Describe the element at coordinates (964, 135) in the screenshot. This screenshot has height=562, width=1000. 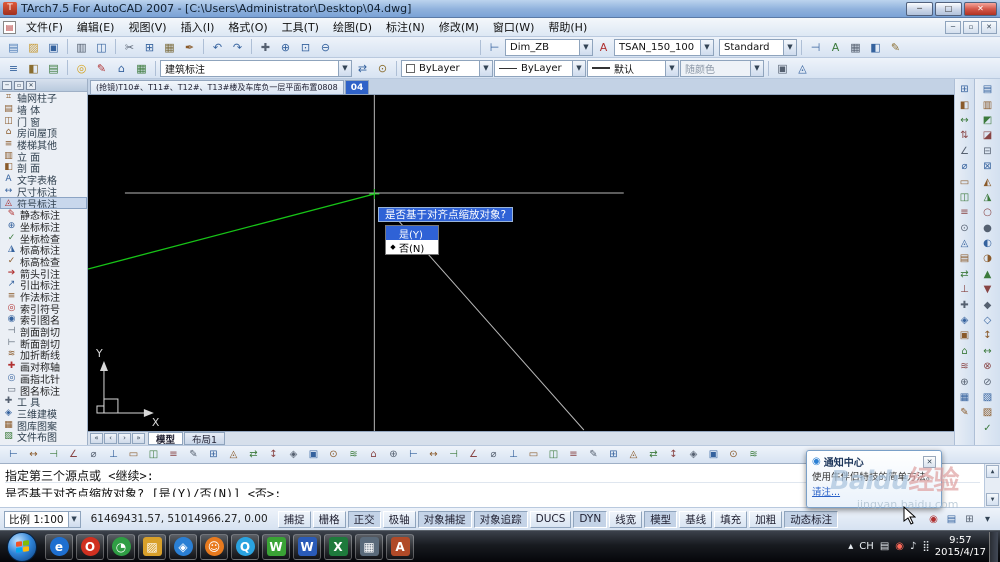
I see `right-tool-icon: ⇅` at that location.